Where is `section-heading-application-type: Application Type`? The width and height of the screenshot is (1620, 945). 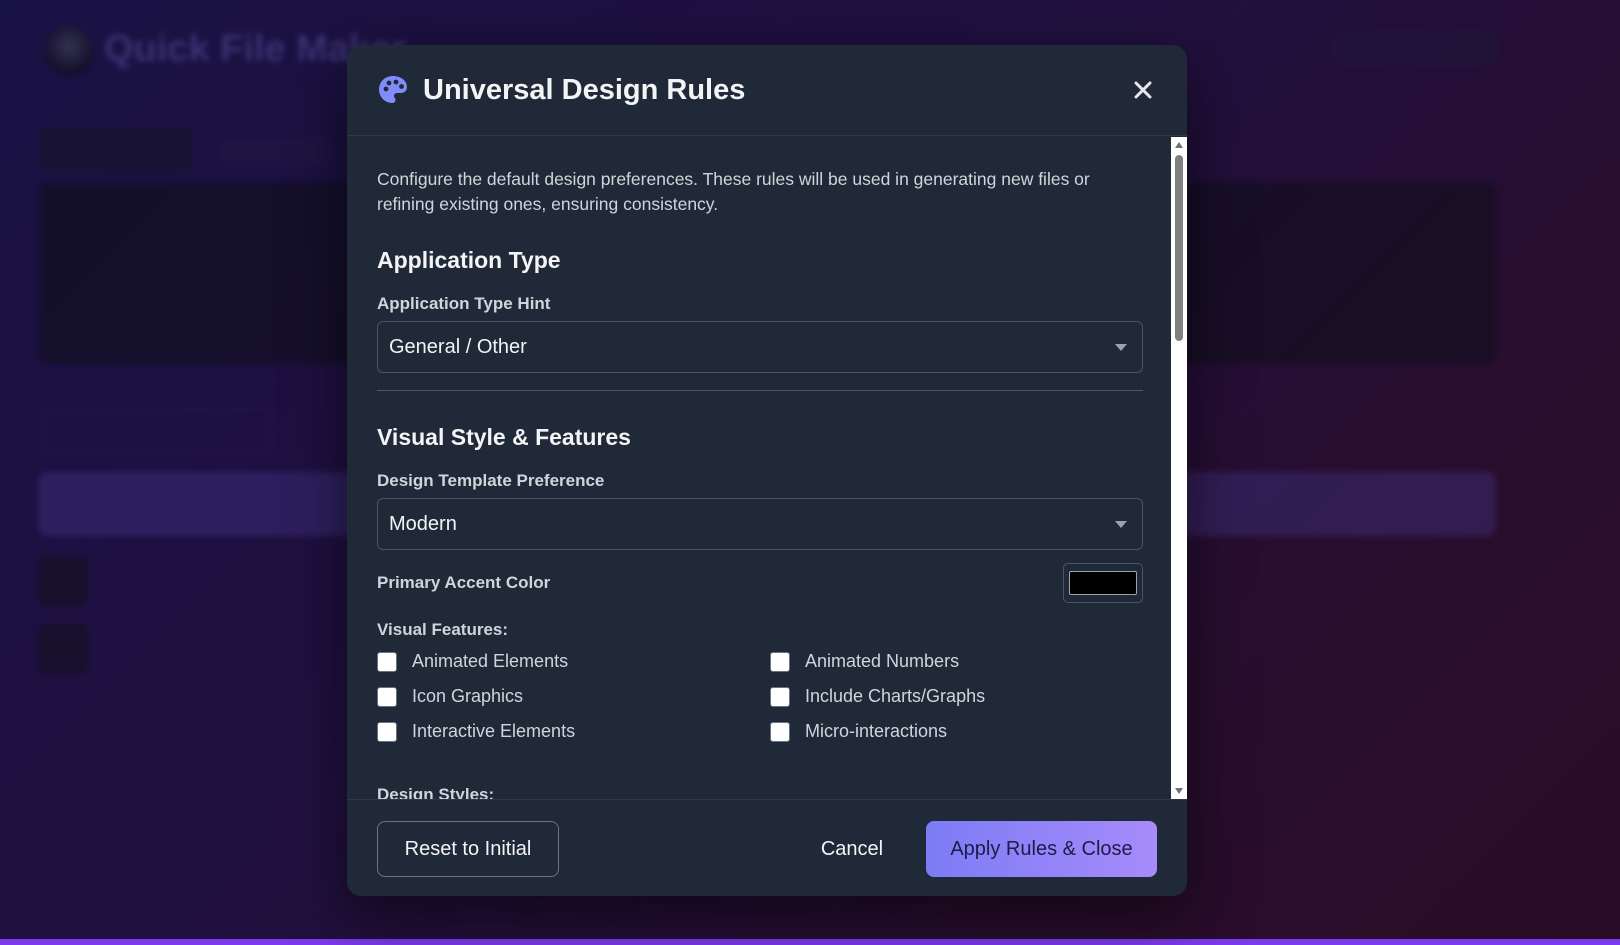
section-heading-application-type: Application Type is located at coordinates (469, 260).